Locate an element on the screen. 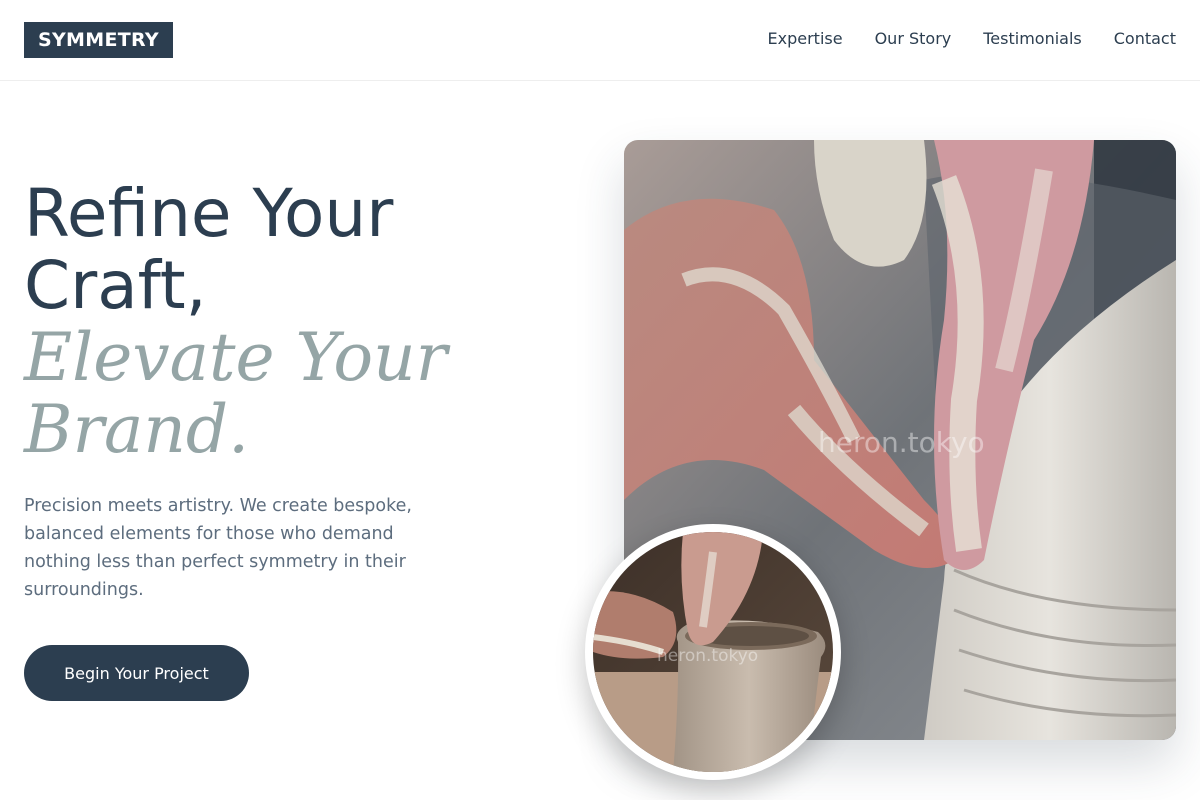  inset-photo-pottery-wheel: heron.tokyo is located at coordinates (713, 652).